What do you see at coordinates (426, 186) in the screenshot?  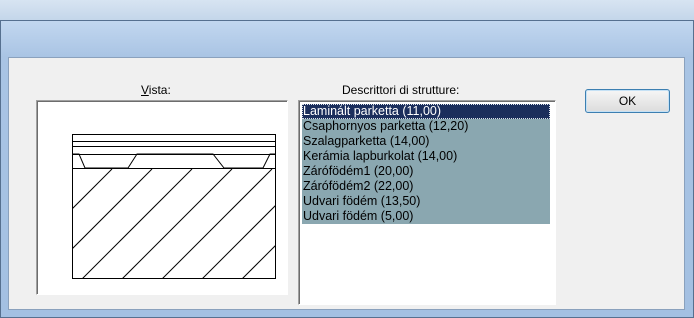 I see `list-item: Zárófödém2 (22,00)` at bounding box center [426, 186].